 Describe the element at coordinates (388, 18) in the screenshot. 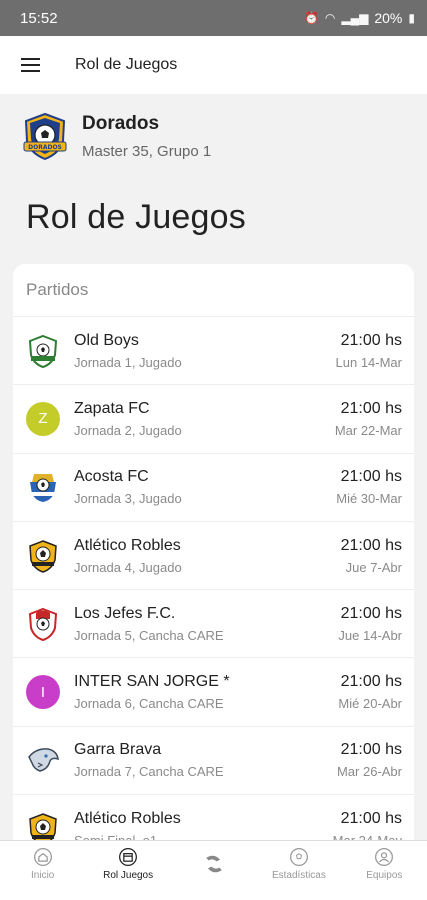

I see `battery-percent: 20%` at that location.